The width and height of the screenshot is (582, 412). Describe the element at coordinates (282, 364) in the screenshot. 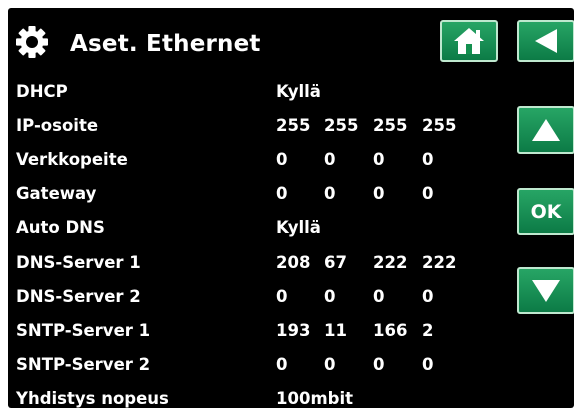

I see `sntp2-octet-1: 0` at that location.